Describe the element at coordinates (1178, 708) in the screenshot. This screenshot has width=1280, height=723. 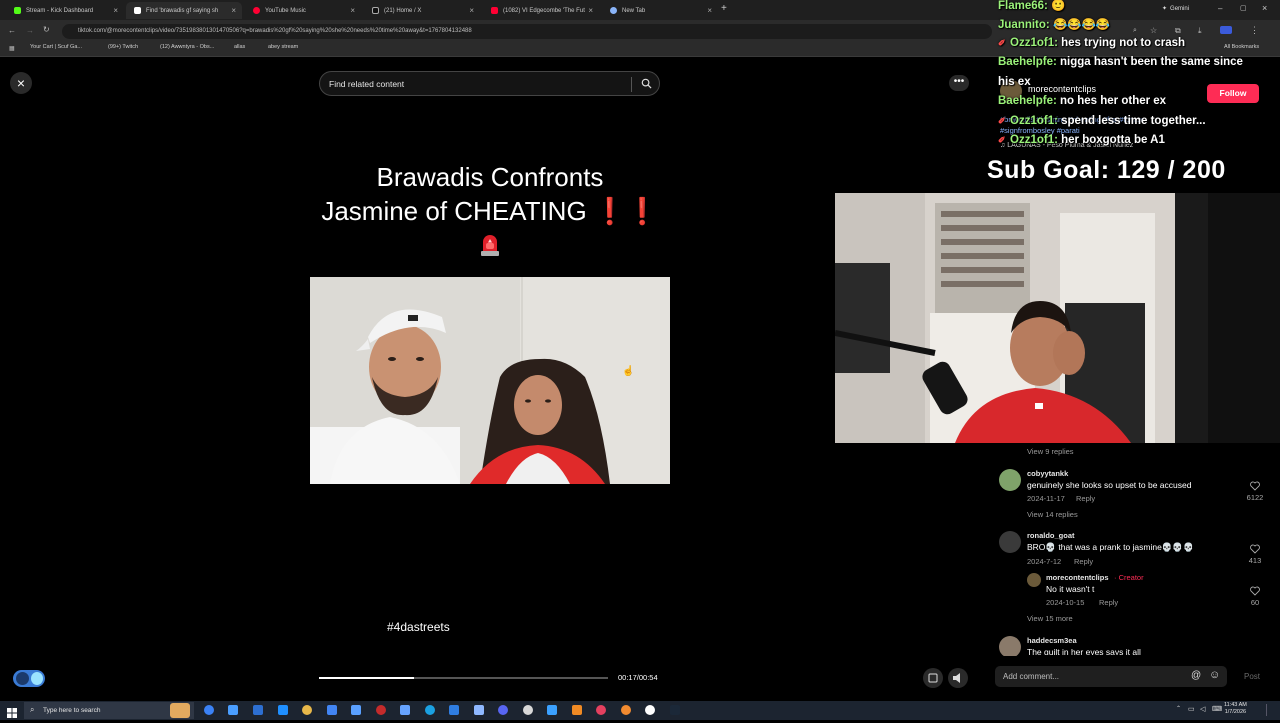
I see `tray-chevron-icon: ⌃` at that location.